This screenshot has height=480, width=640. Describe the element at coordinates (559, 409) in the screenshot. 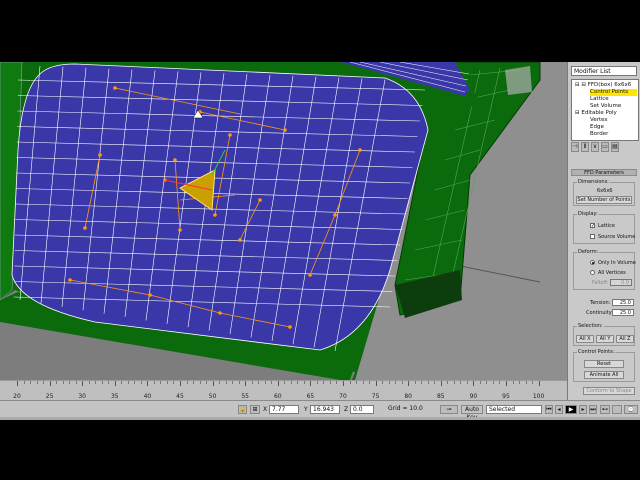

I see `previous-frame-icon: ◂` at that location.